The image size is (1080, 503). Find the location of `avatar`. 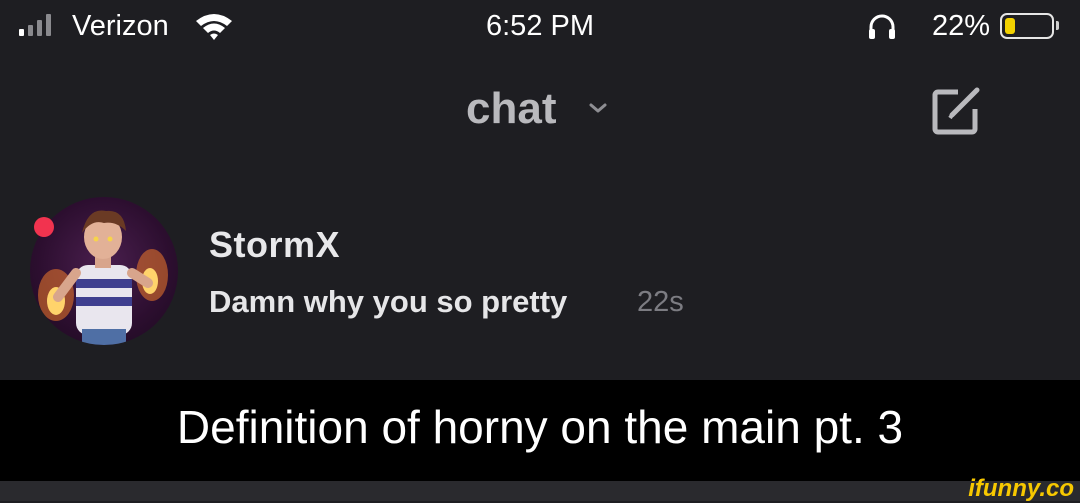

avatar is located at coordinates (104, 271).